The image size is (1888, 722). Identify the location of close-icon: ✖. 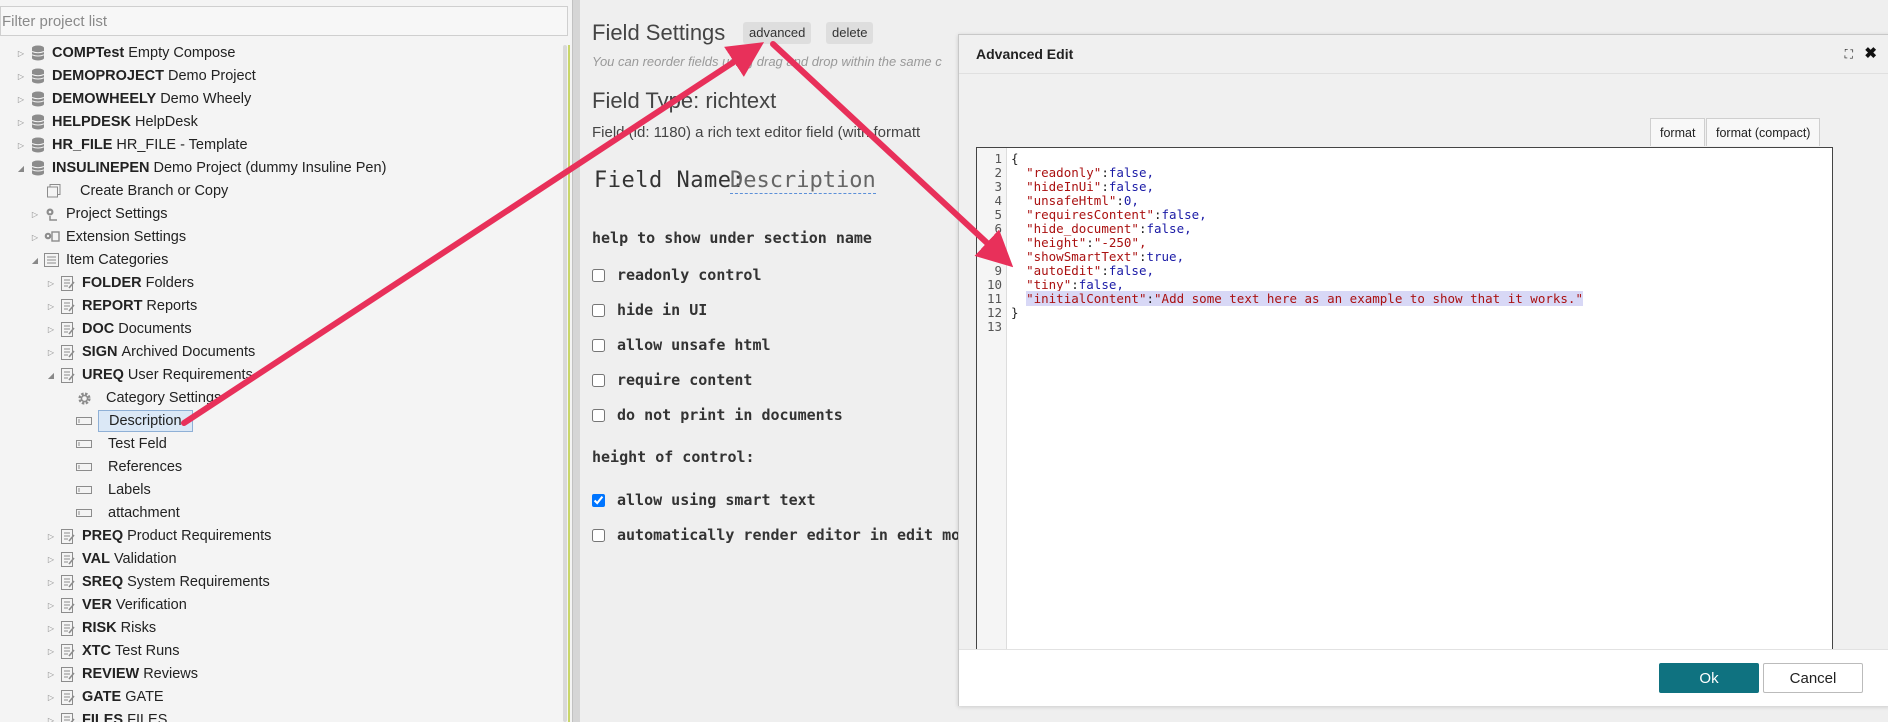
(1870, 53).